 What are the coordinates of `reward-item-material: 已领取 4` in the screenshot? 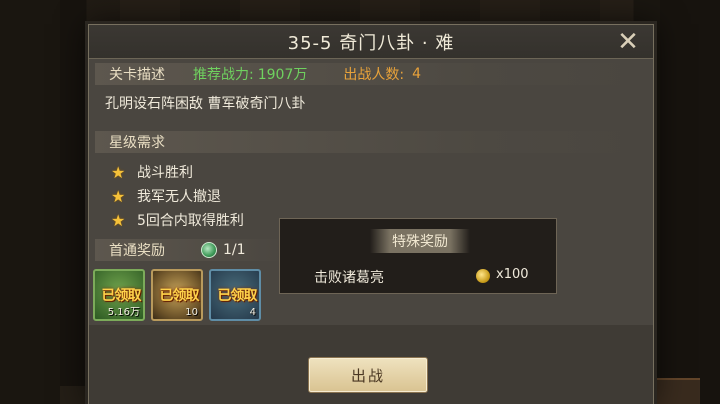 It's located at (235, 295).